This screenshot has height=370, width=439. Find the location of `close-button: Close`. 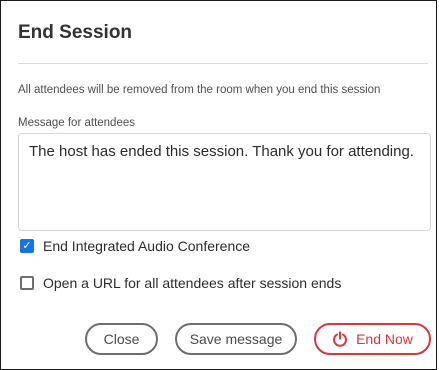

close-button: Close is located at coordinates (121, 339).